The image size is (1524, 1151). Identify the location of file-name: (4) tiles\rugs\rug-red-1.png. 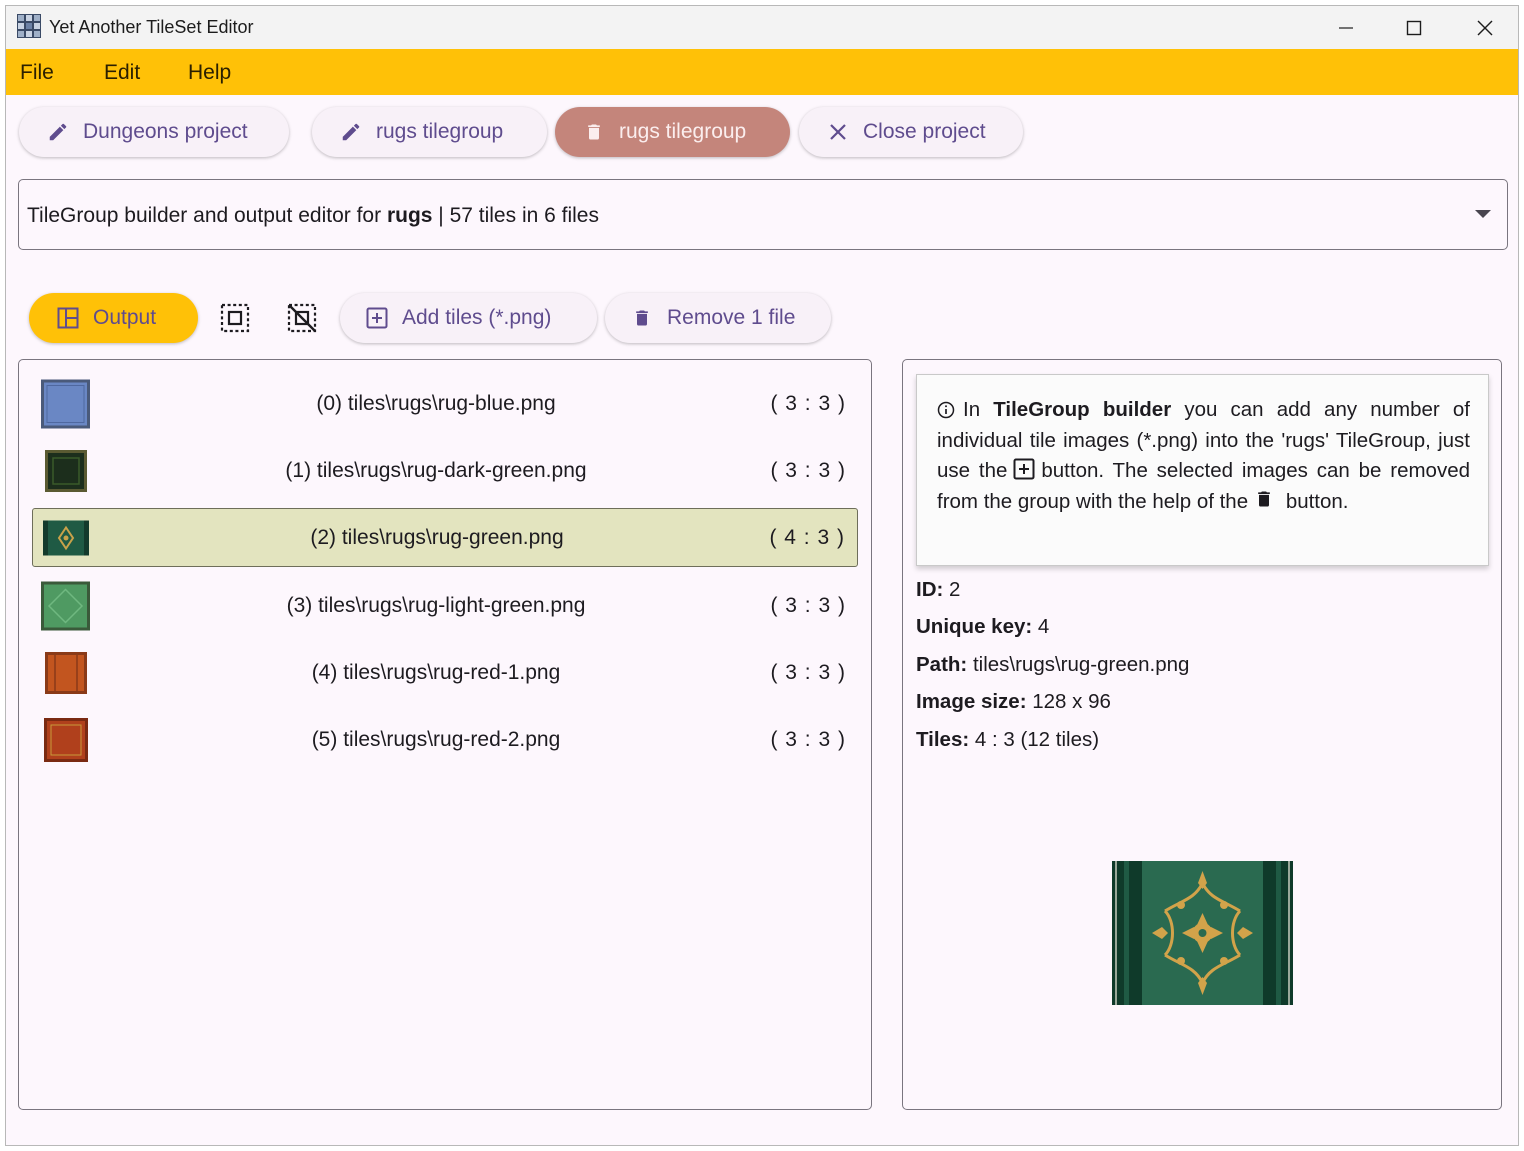
(436, 672).